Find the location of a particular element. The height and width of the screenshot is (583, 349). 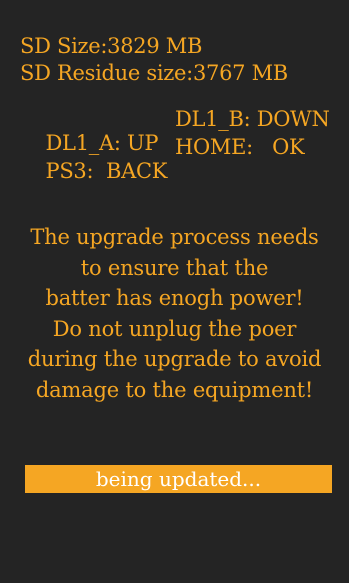

warning-line: during the upgrade to avoid is located at coordinates (174, 359).